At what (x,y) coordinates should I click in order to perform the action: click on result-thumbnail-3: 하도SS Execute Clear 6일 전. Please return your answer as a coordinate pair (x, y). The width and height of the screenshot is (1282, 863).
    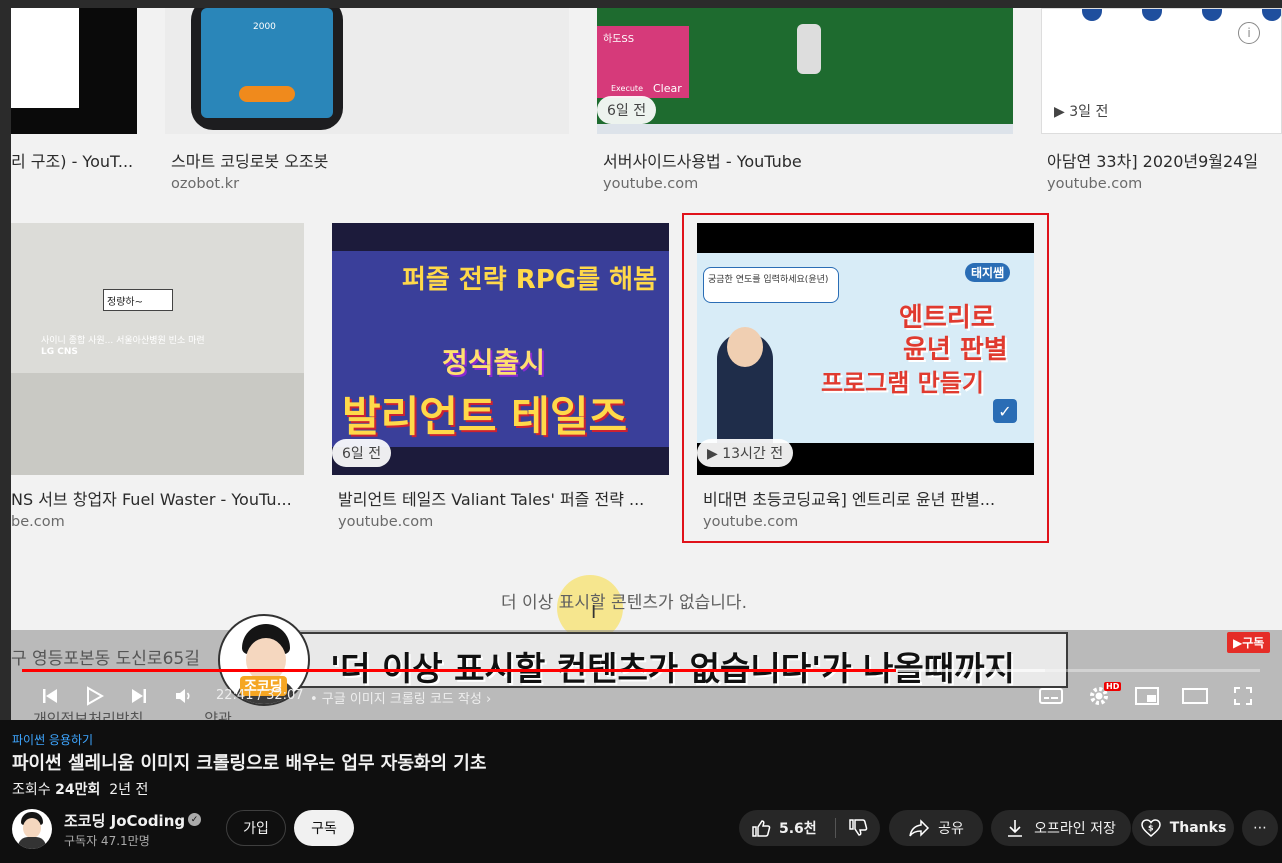
    Looking at the image, I should click on (805, 71).